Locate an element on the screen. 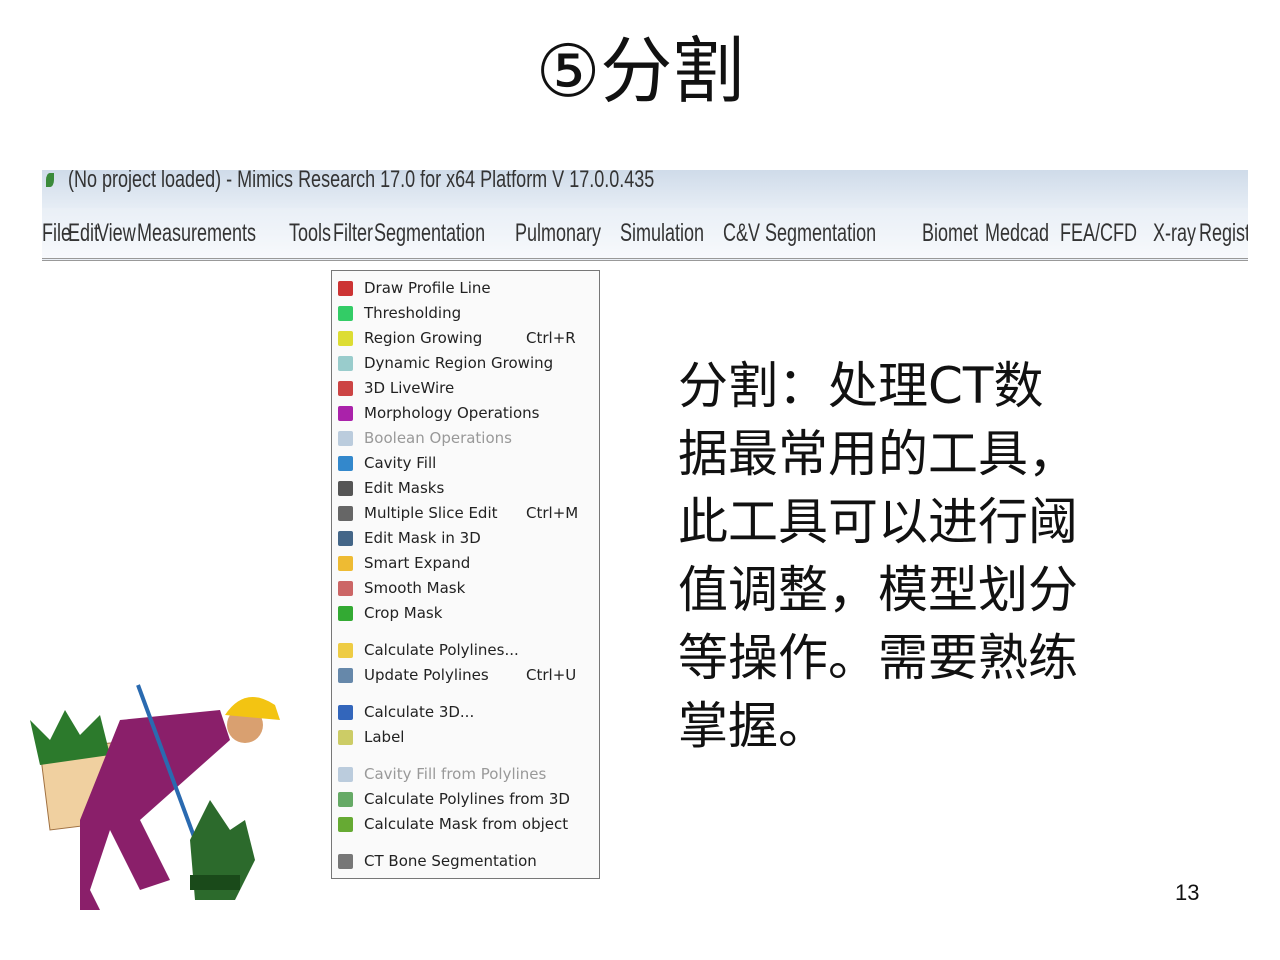 The image size is (1280, 960). menubar-item: Measurements is located at coordinates (196, 233).